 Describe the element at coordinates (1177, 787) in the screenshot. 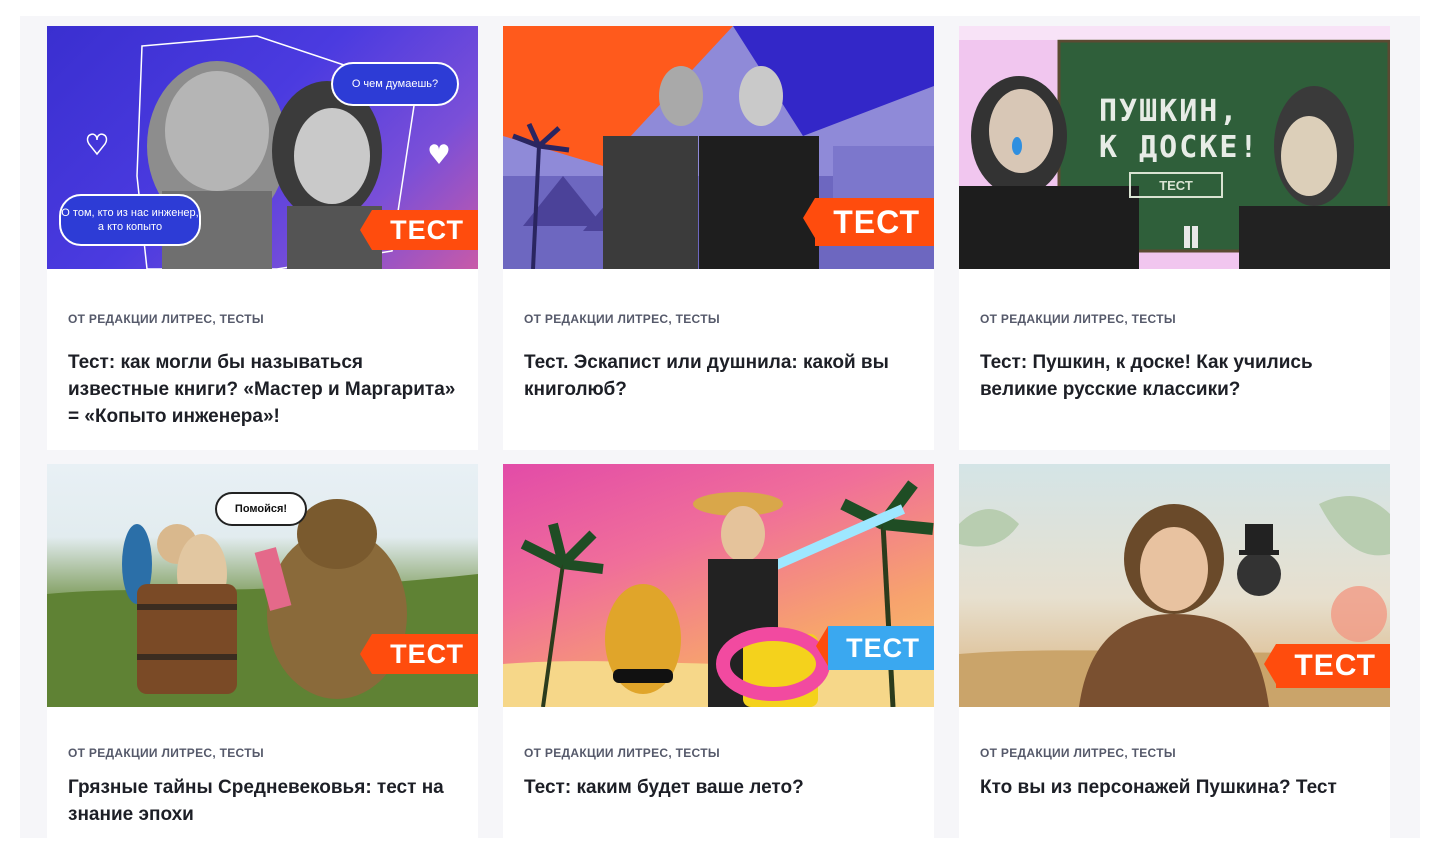

I see `article-title: Кто вы из персонажей Пушкина? Тест` at that location.